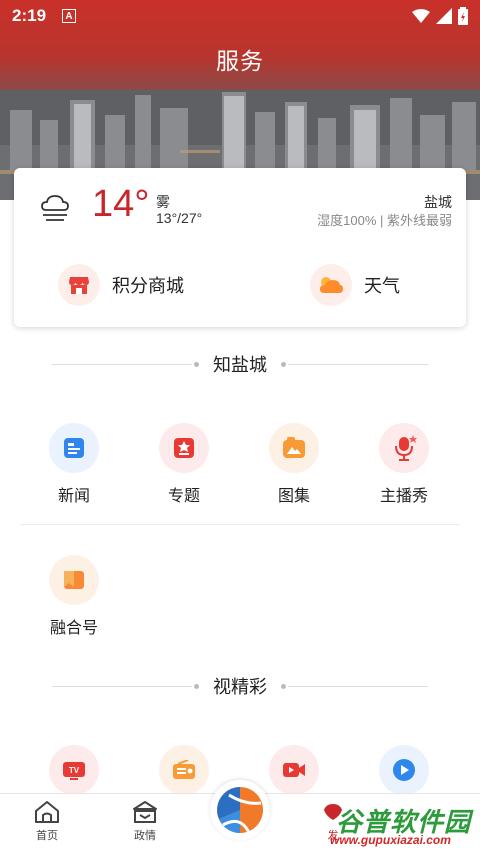  What do you see at coordinates (184, 448) in the screenshot?
I see `topic-icon` at bounding box center [184, 448].